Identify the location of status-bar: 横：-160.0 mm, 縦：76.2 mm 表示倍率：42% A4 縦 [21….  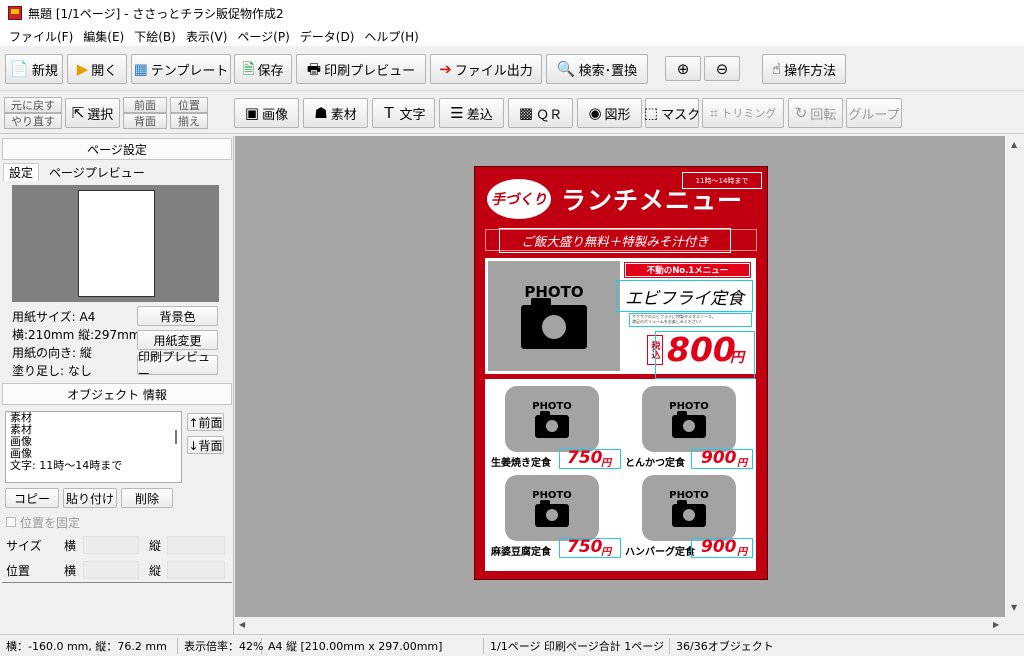
(512, 645).